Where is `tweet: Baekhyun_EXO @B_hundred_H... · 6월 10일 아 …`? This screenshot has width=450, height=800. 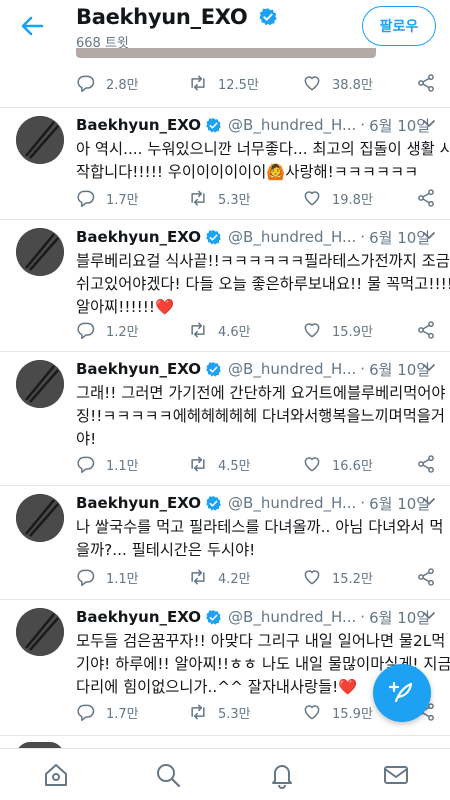 tweet: Baekhyun_EXO @B_hundred_H... · 6월 10일 아 … is located at coordinates (225, 164).